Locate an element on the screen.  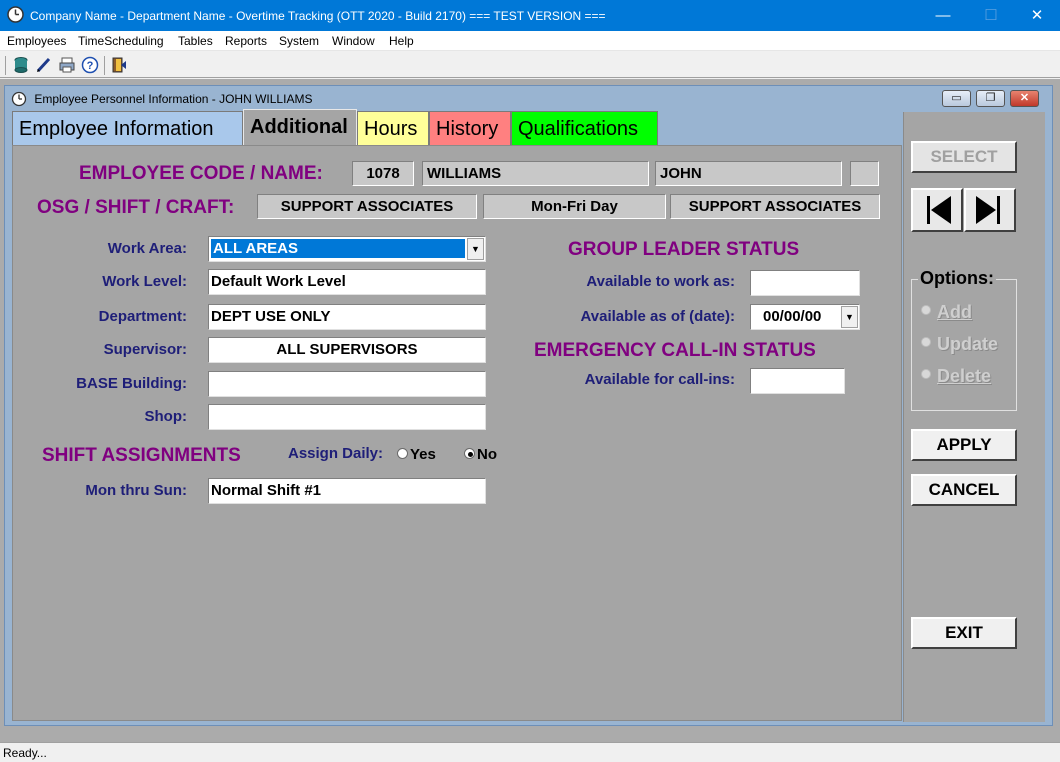
close-button: ✕ is located at coordinates (1037, 15).